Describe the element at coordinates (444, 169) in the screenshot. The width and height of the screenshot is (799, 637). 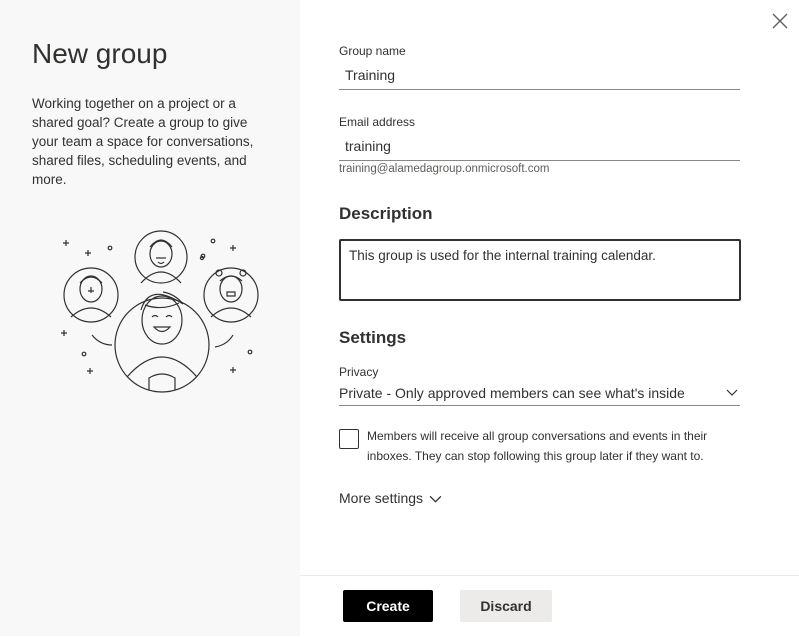
I see `email-address-hint: training@alamedagroup.onmicrosoft.com` at that location.